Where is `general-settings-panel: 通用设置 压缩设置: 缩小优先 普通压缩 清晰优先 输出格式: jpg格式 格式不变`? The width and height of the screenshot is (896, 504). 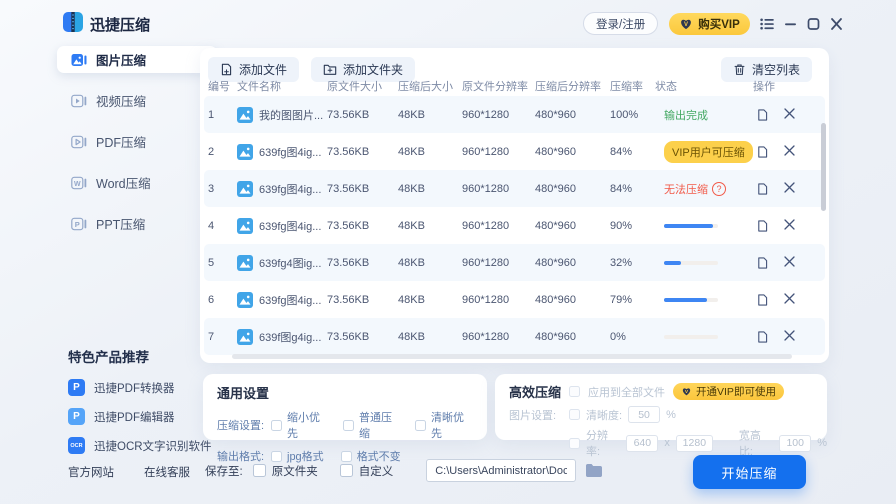
general-settings-panel: 通用设置 压缩设置: 缩小优先 普通压缩 清晰优先 输出格式: jpg格式 格式不变 is located at coordinates (345, 418).